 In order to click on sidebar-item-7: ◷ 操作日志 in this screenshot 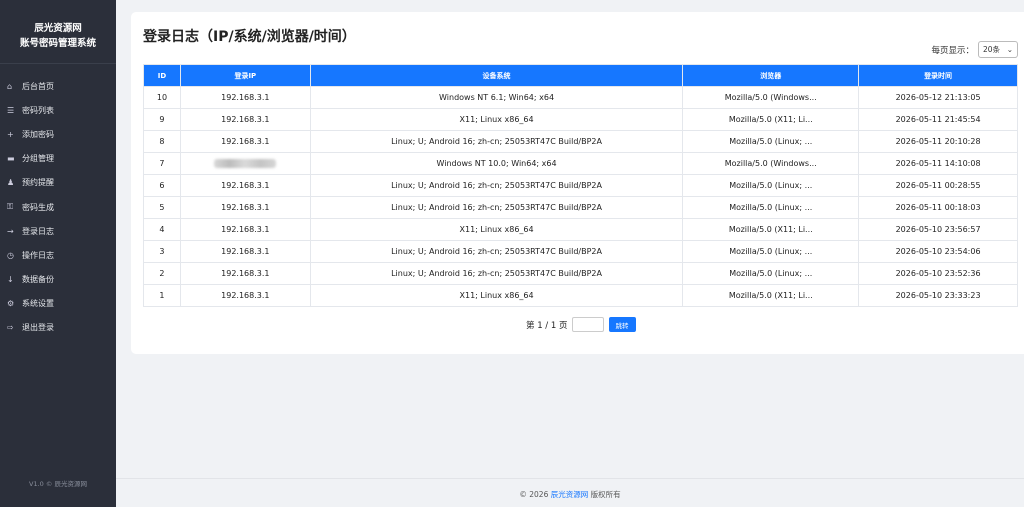, I will do `click(58, 255)`.